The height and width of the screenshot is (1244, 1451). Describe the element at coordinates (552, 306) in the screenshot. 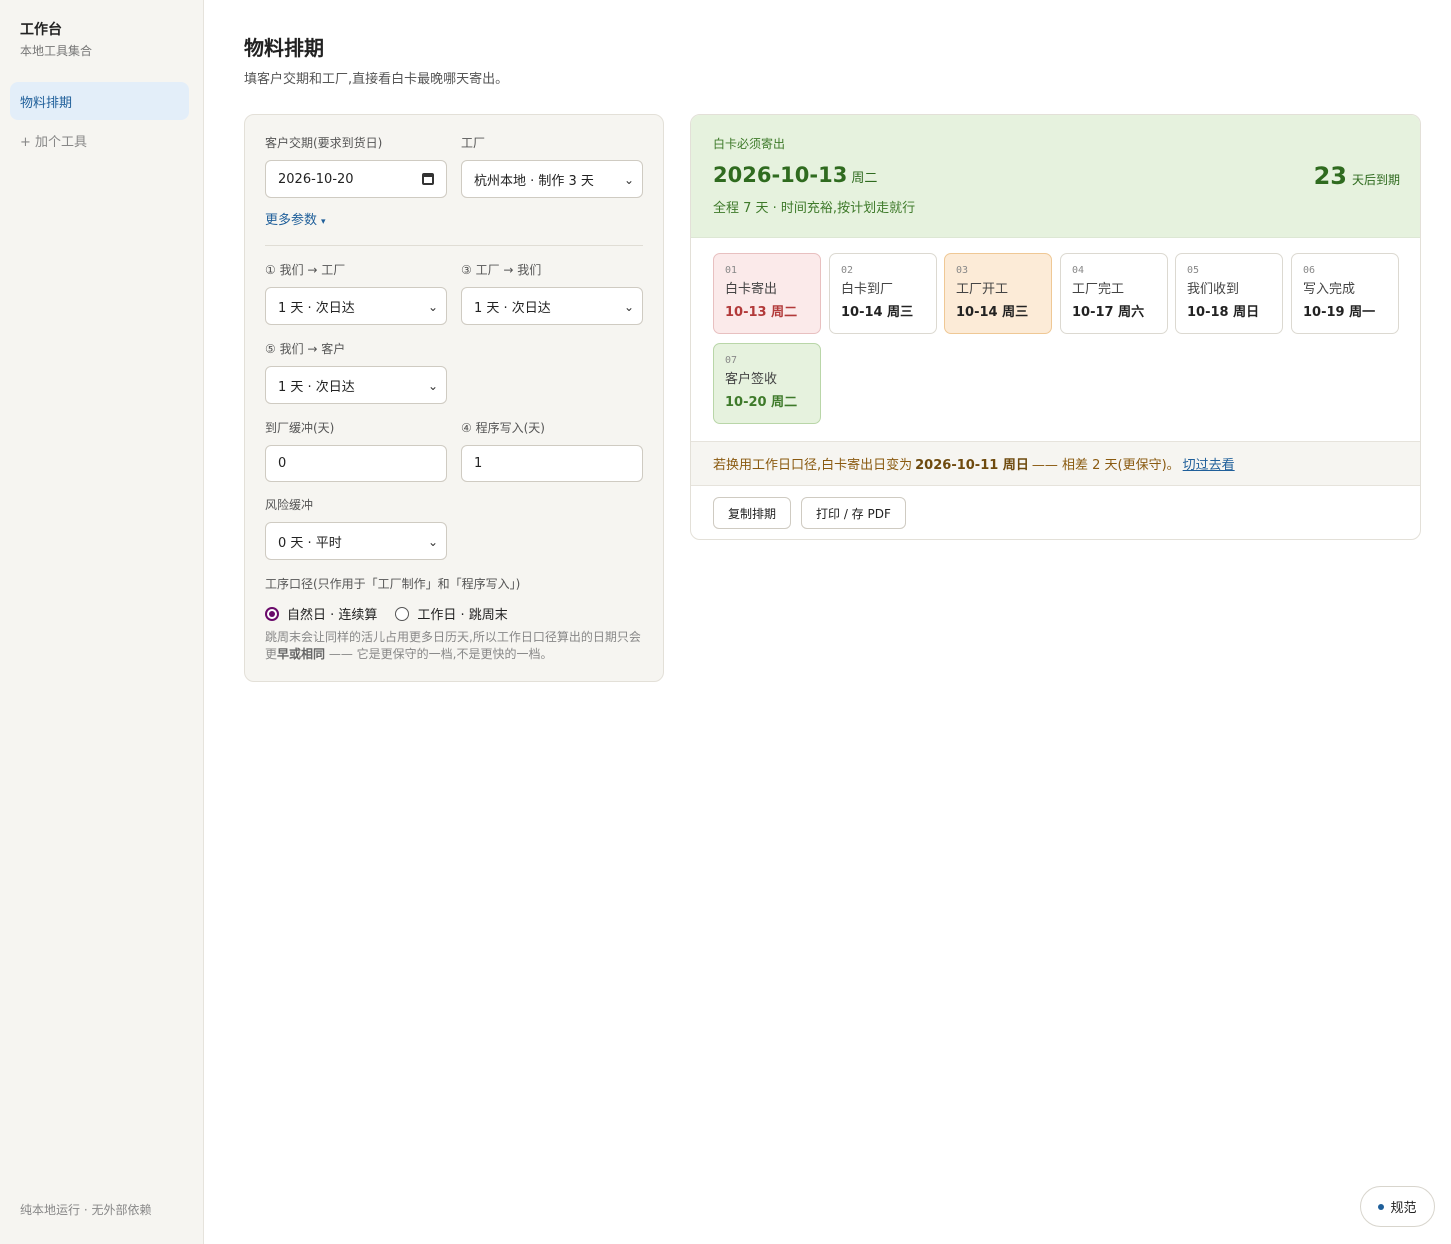

I see `leg3-select: 1 天 · 次日达 ⌄` at that location.